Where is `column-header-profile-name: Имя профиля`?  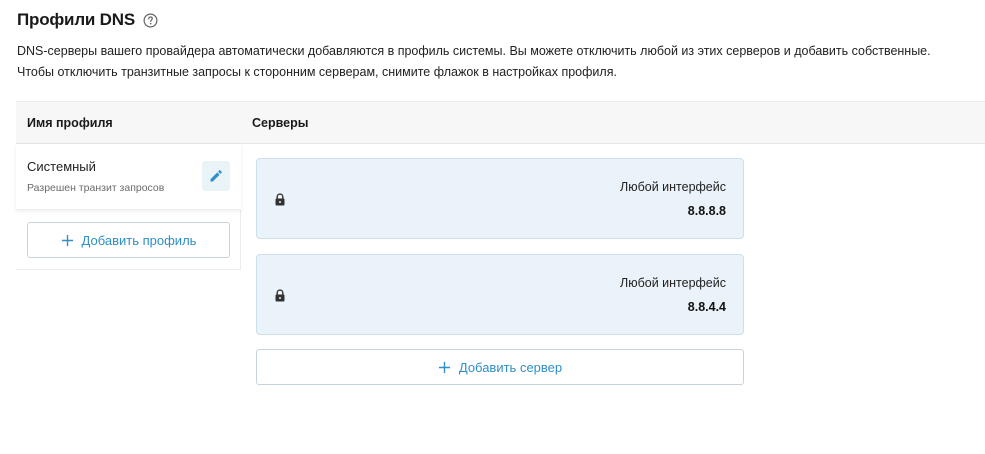
column-header-profile-name: Имя профиля is located at coordinates (70, 123).